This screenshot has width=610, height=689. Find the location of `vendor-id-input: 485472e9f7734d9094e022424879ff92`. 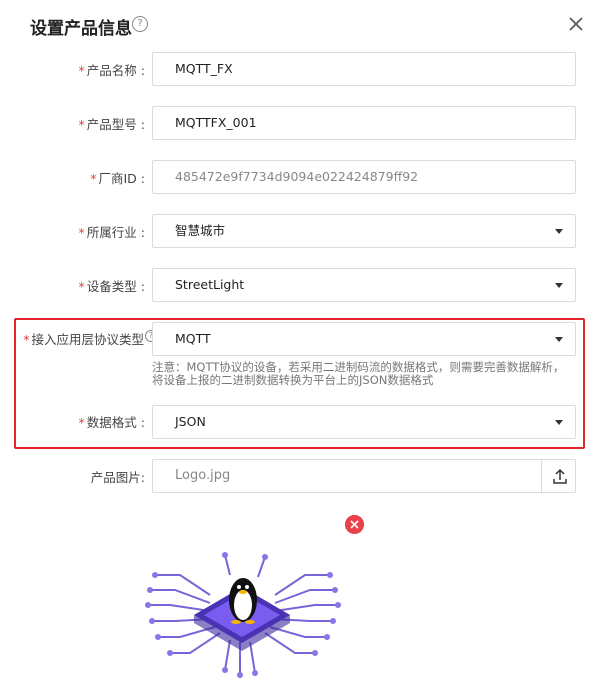

vendor-id-input: 485472e9f7734d9094e022424879ff92 is located at coordinates (364, 177).